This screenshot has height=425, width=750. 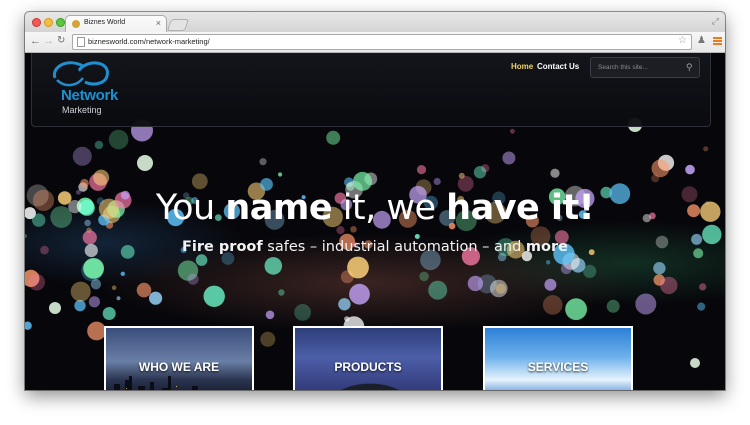 I want to click on maximize-window-button, so click(x=60, y=22).